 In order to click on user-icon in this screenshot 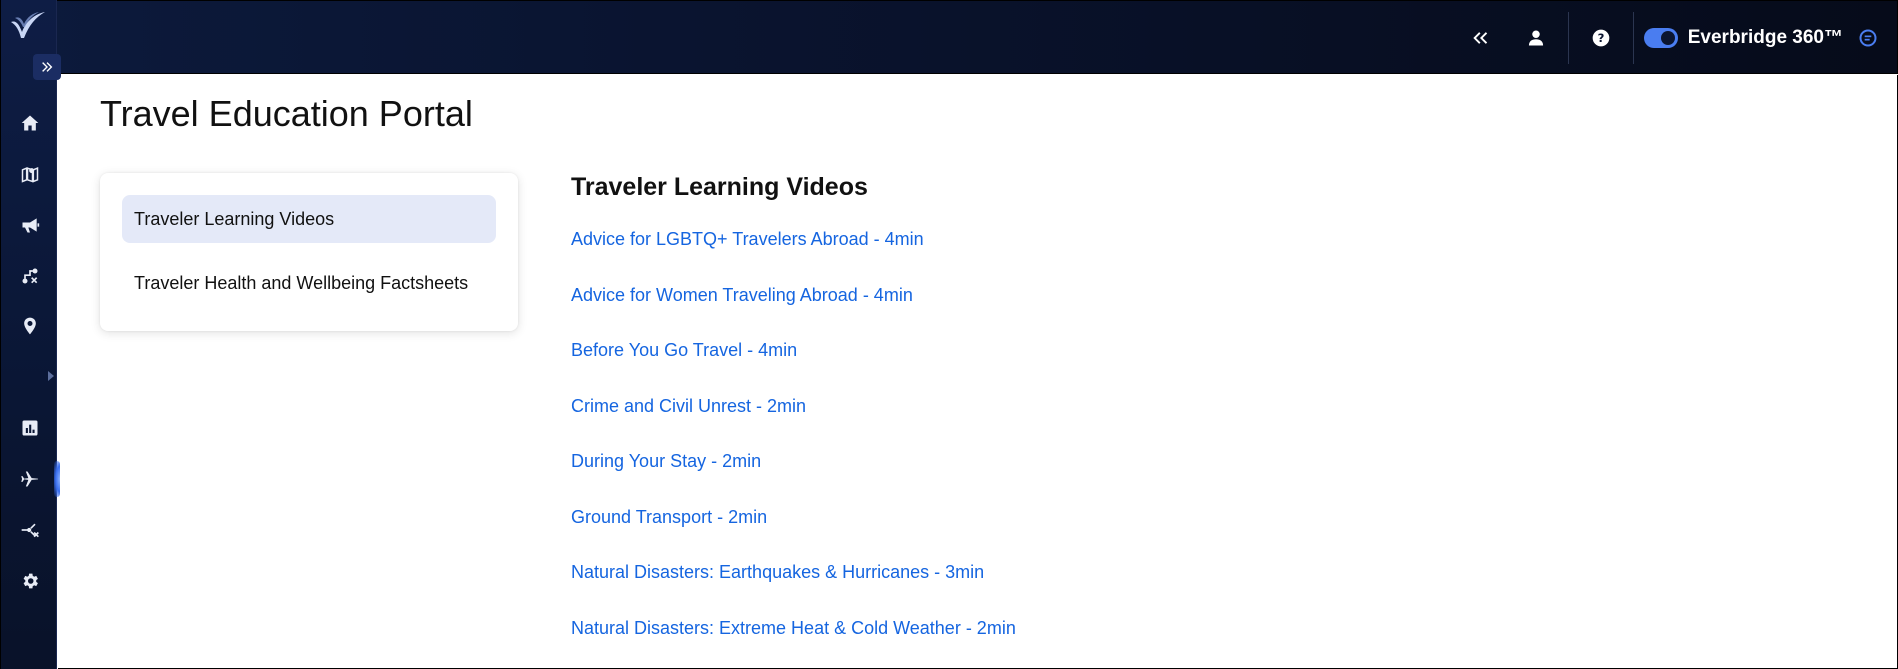, I will do `click(1535, 38)`.